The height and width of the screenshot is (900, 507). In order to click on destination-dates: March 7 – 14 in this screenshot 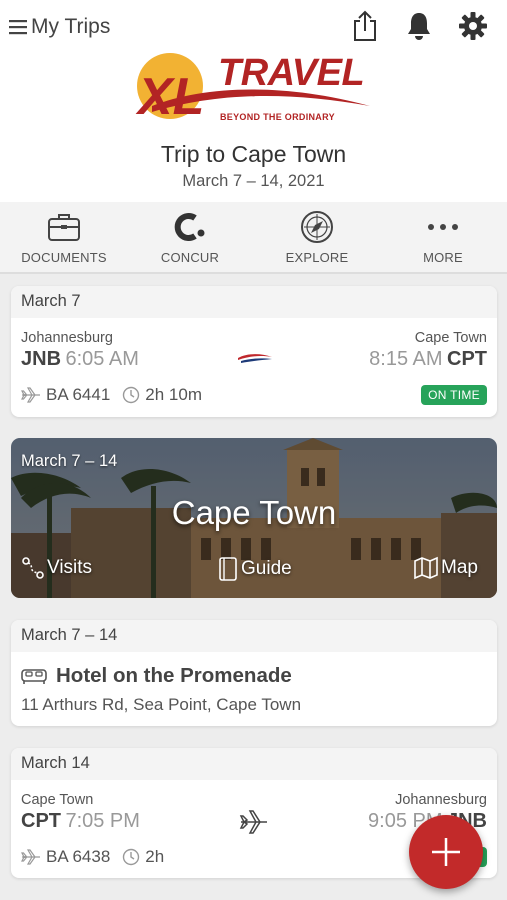, I will do `click(69, 461)`.